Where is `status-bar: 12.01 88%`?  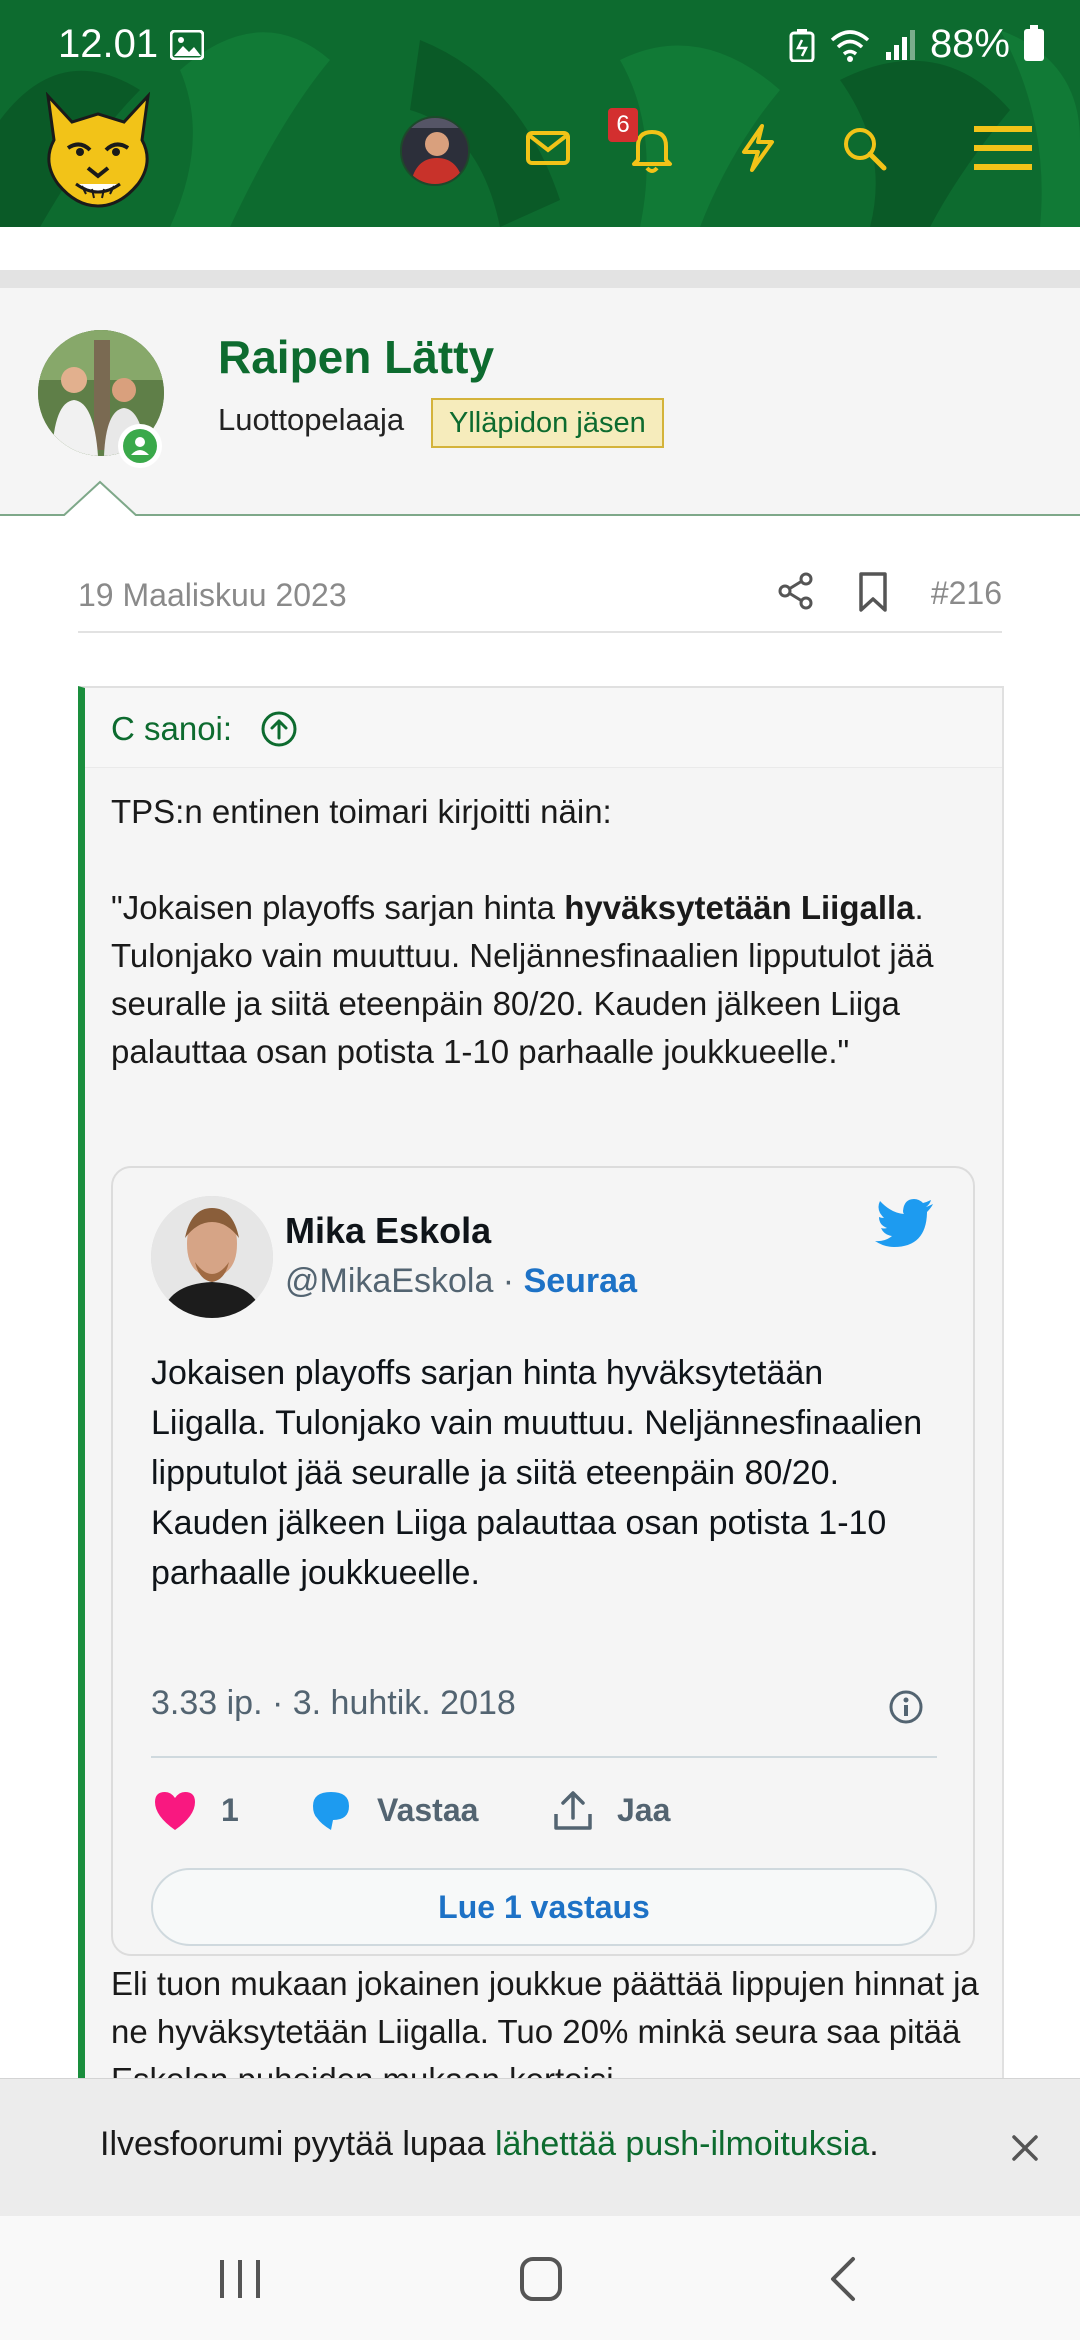
status-bar: 12.01 88% is located at coordinates (540, 40).